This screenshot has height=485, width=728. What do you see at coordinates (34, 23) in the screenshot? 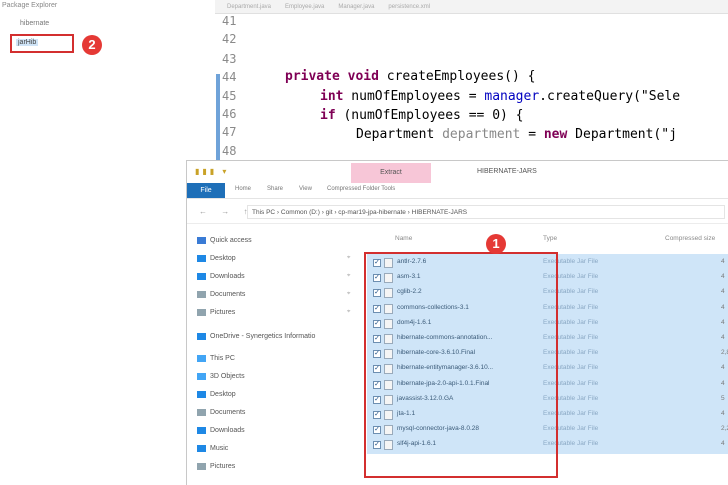
I see `project-item: hibernate` at bounding box center [34, 23].